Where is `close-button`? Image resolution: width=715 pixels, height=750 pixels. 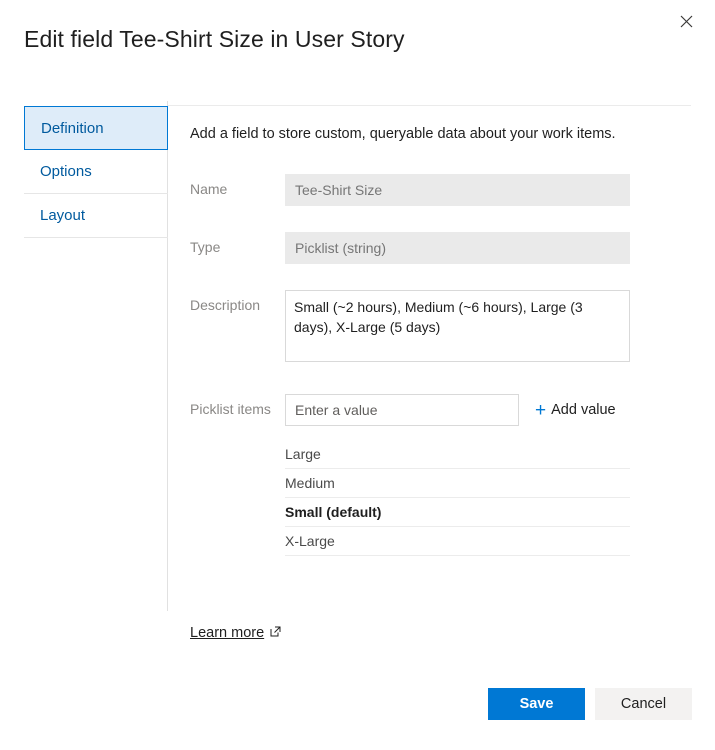
close-button is located at coordinates (686, 21).